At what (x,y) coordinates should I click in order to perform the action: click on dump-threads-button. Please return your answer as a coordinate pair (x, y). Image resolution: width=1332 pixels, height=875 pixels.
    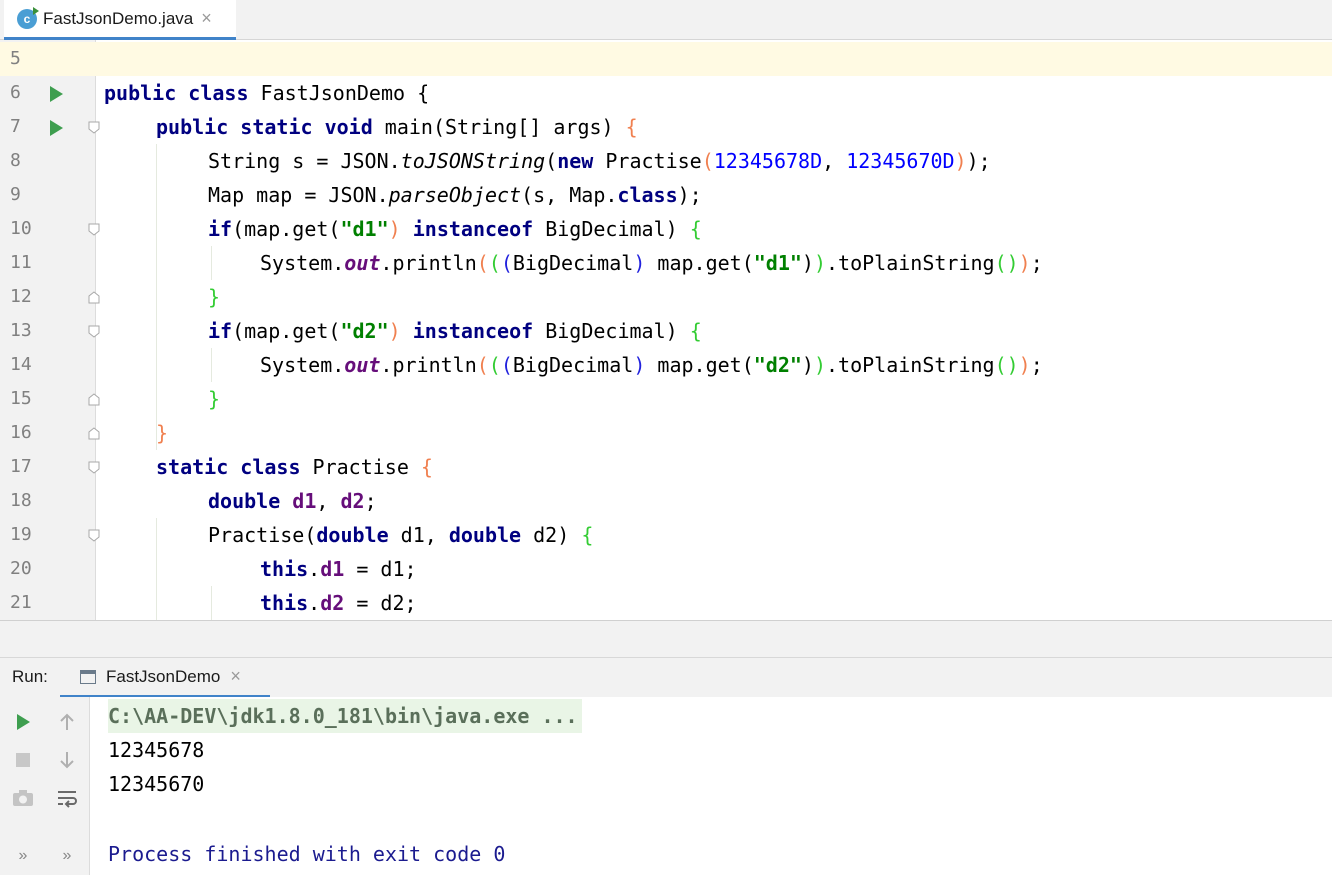
    Looking at the image, I should click on (23, 798).